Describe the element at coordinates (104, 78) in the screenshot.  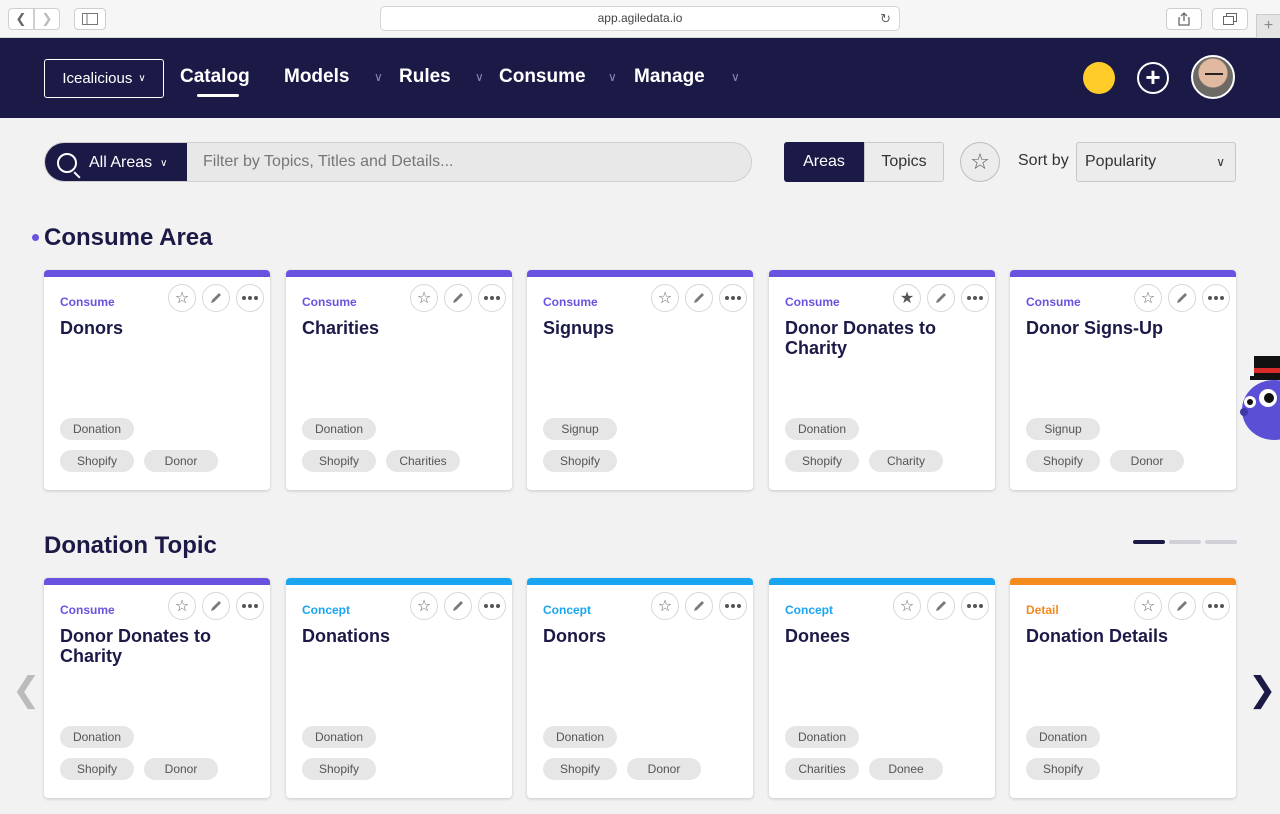
I see `workspace-selector: Icealicious ∨` at that location.